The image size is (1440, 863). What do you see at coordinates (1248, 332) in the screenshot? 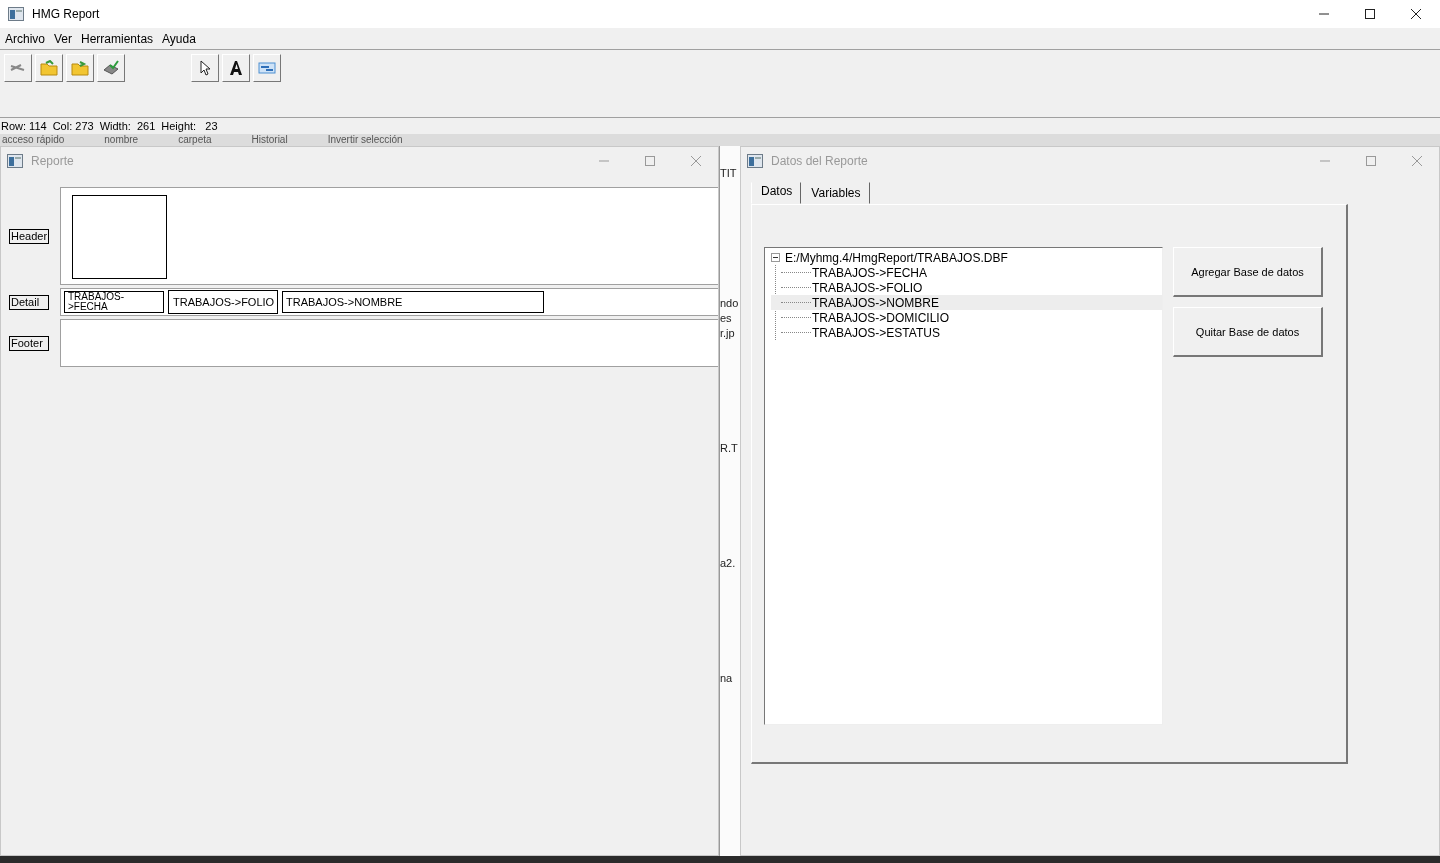
I see `action-button: Quitar Base de datos` at bounding box center [1248, 332].